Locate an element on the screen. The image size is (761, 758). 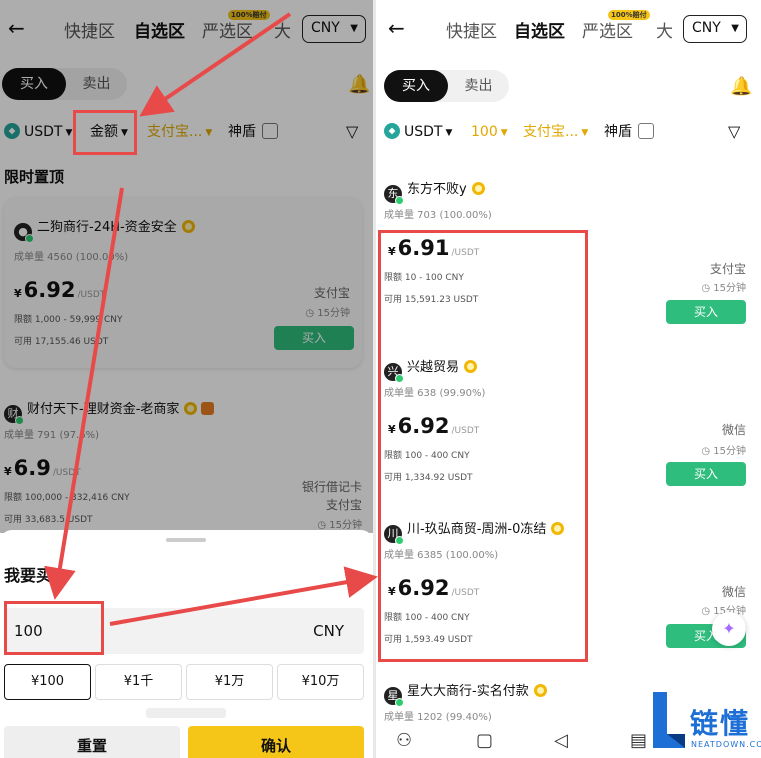
neatdown-logo-icon is located at coordinates (669, 720).